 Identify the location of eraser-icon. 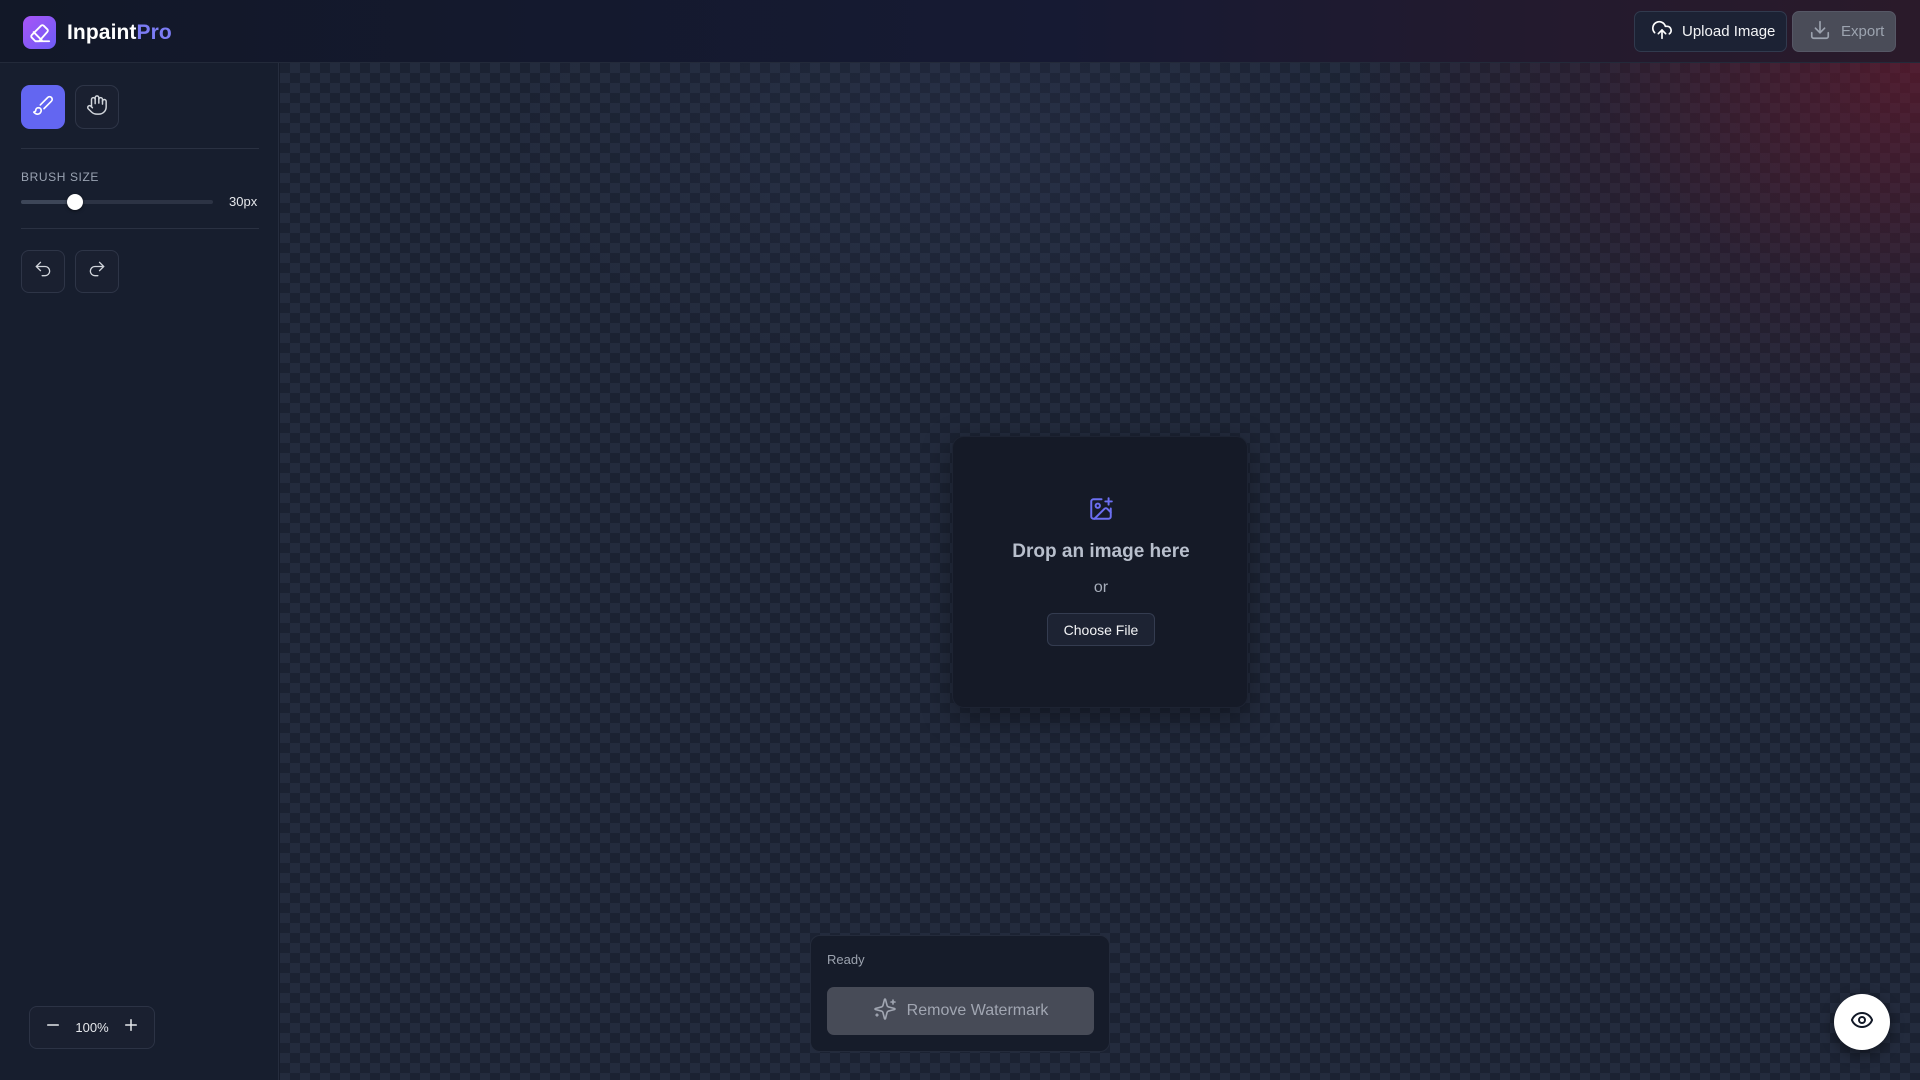
(39, 32).